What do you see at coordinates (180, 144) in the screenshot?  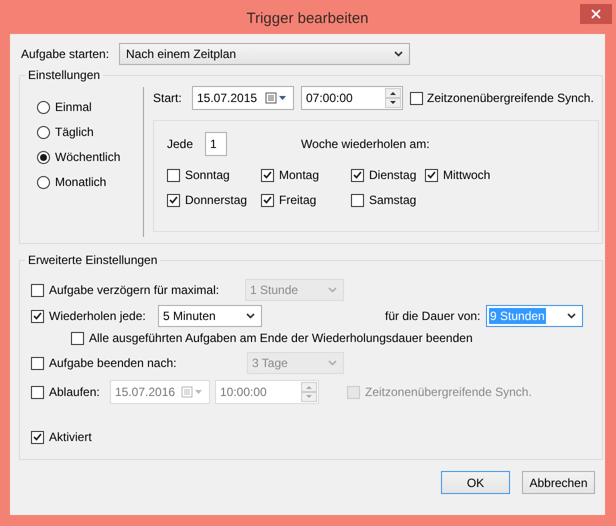 I see `field-label: Jede` at bounding box center [180, 144].